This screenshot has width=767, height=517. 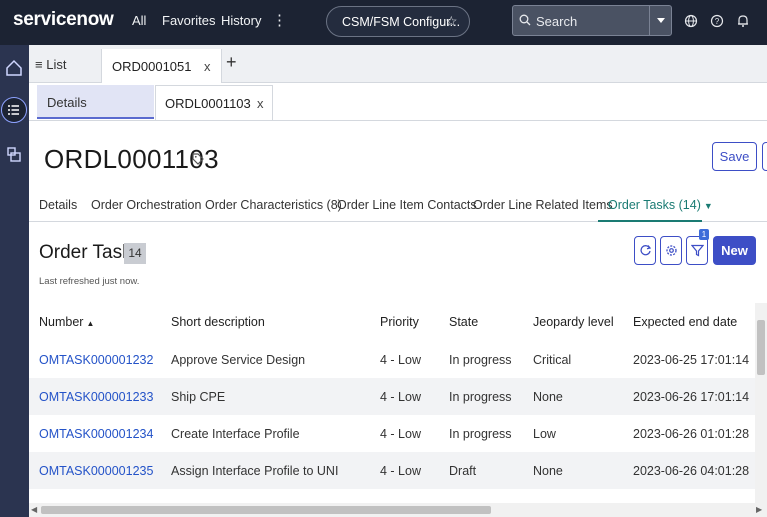 I want to click on star-icon: ☆, so click(x=451, y=21).